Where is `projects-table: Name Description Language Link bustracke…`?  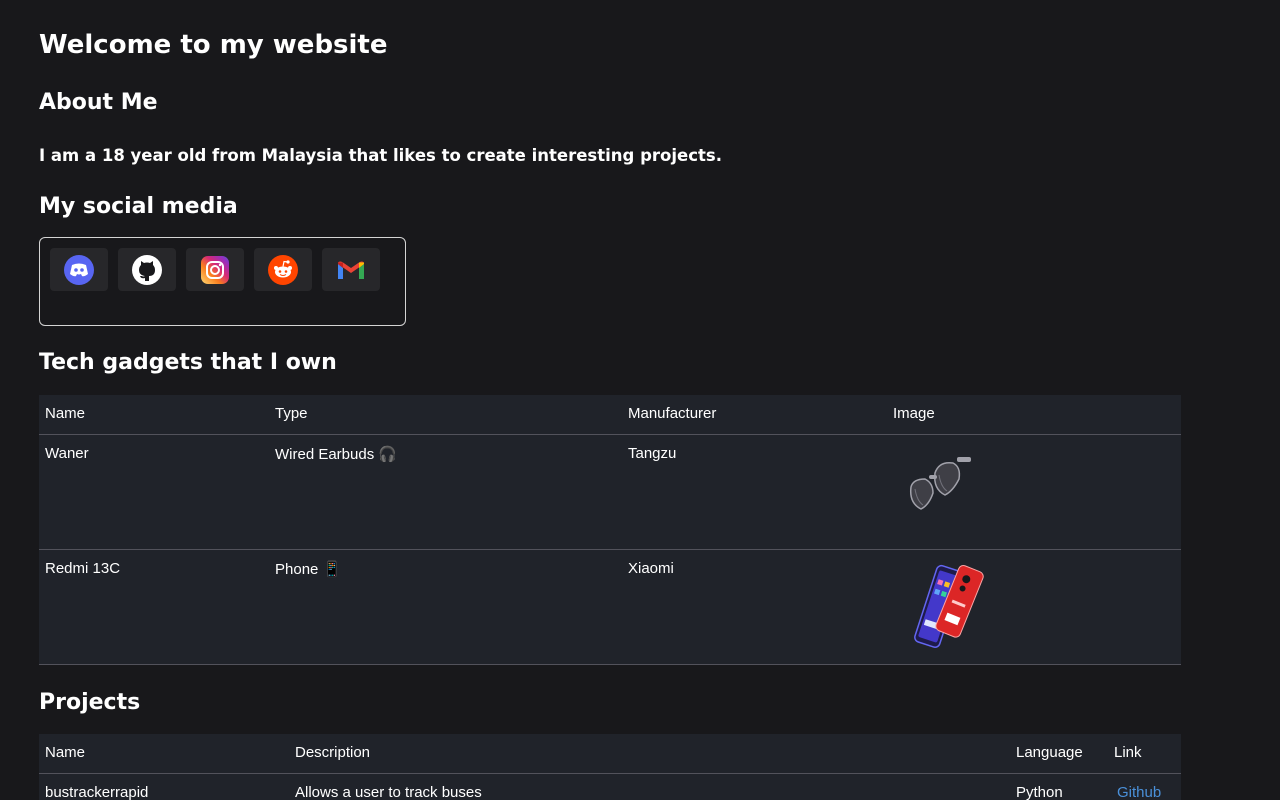
projects-table: Name Description Language Link bustracke… is located at coordinates (610, 767).